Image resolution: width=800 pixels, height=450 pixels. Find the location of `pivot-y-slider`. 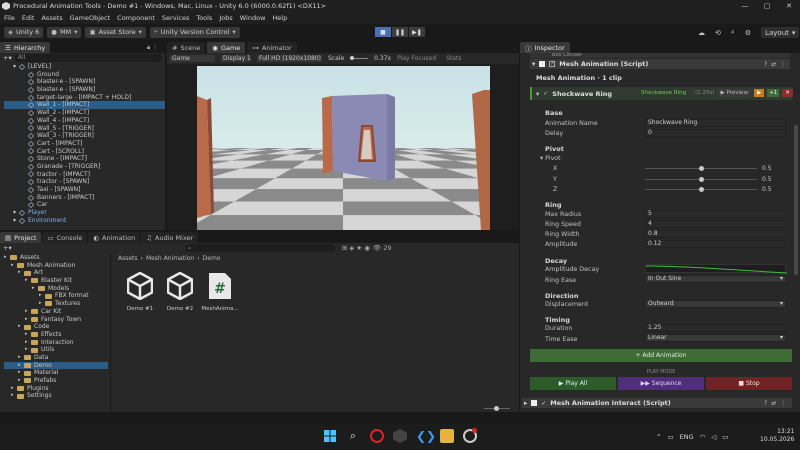

pivot-y-slider is located at coordinates (701, 179).